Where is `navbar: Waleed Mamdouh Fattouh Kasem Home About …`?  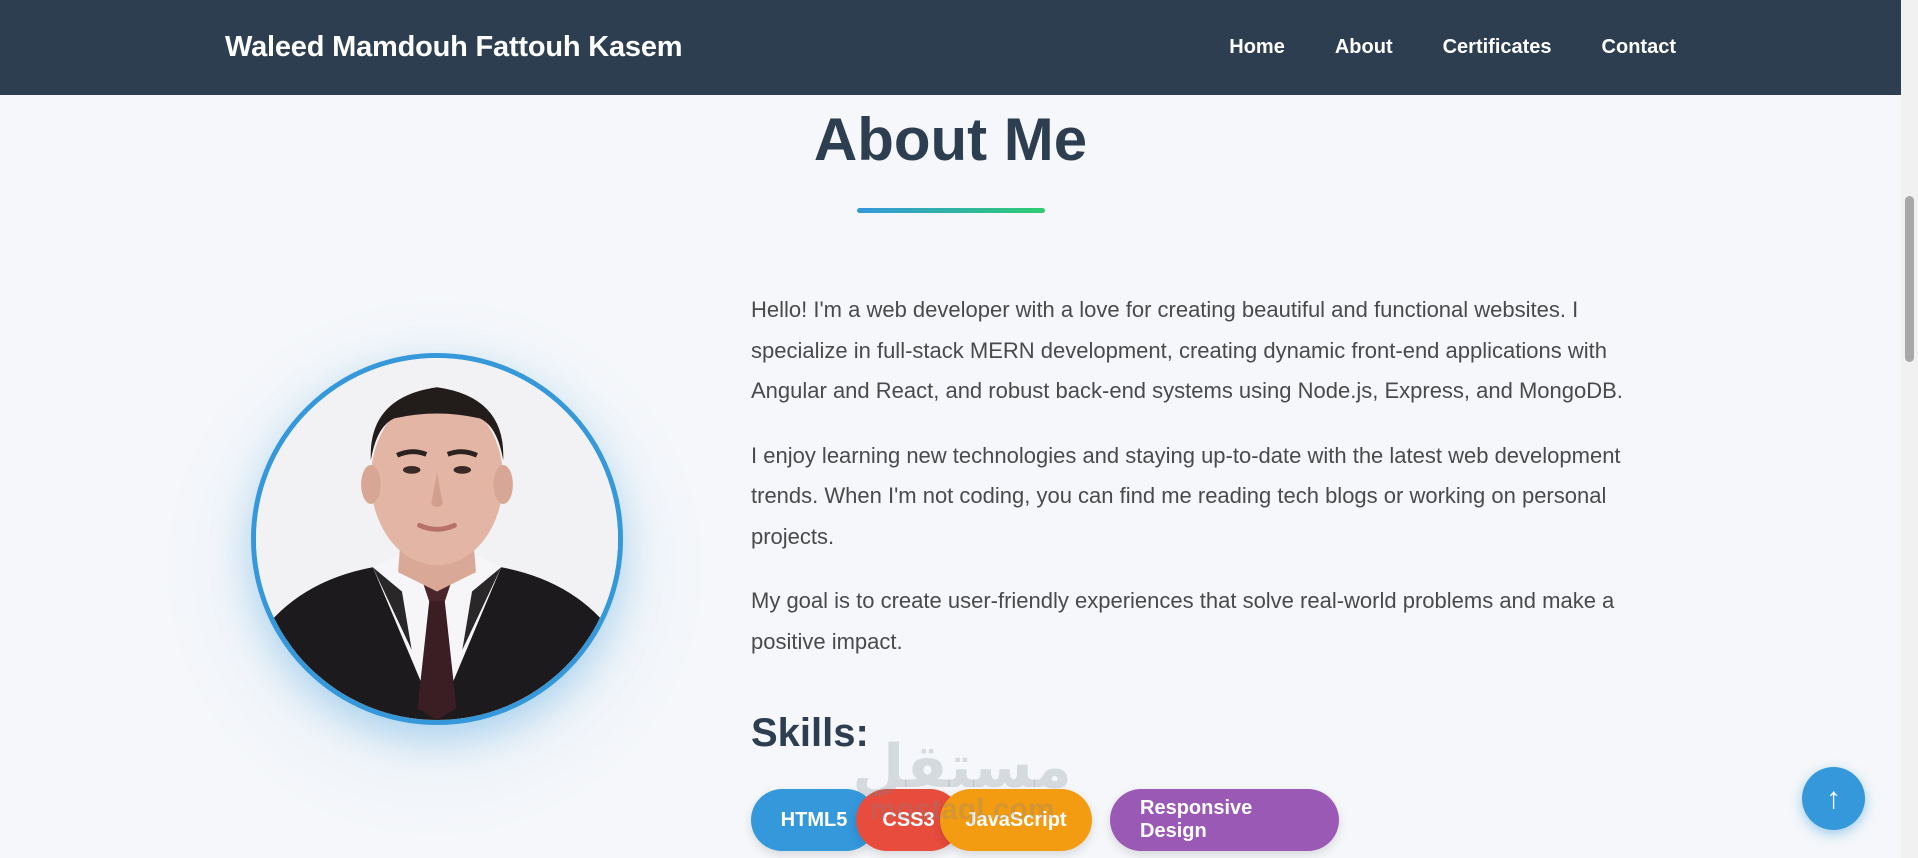 navbar: Waleed Mamdouh Fattouh Kasem Home About … is located at coordinates (950, 47).